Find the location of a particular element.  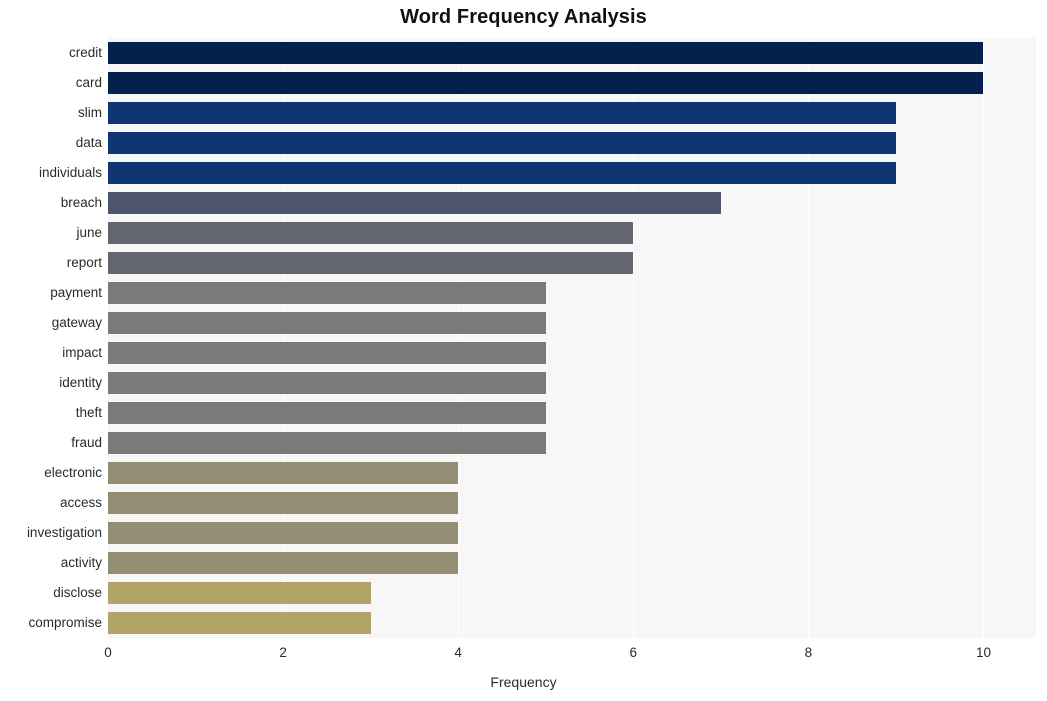

y-axis-tick-label: data is located at coordinates (88, 142).